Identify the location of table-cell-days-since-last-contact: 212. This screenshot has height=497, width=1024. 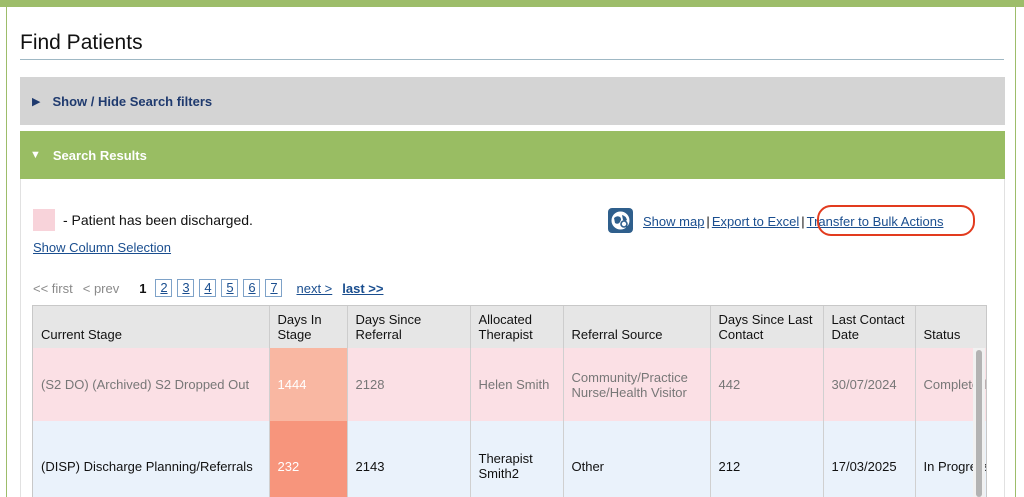
(767, 459).